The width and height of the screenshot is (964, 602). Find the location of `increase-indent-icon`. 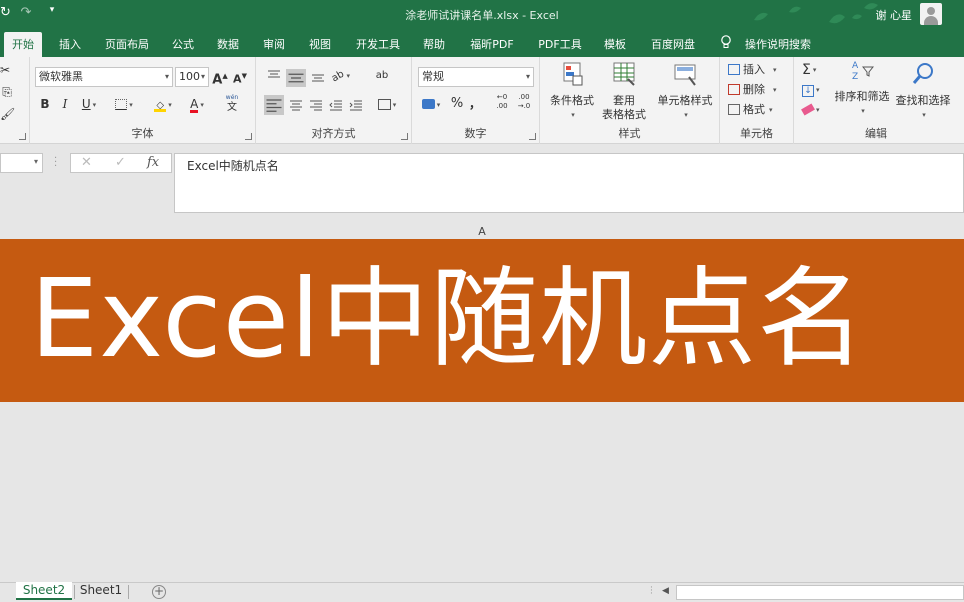

increase-indent-icon is located at coordinates (356, 105).